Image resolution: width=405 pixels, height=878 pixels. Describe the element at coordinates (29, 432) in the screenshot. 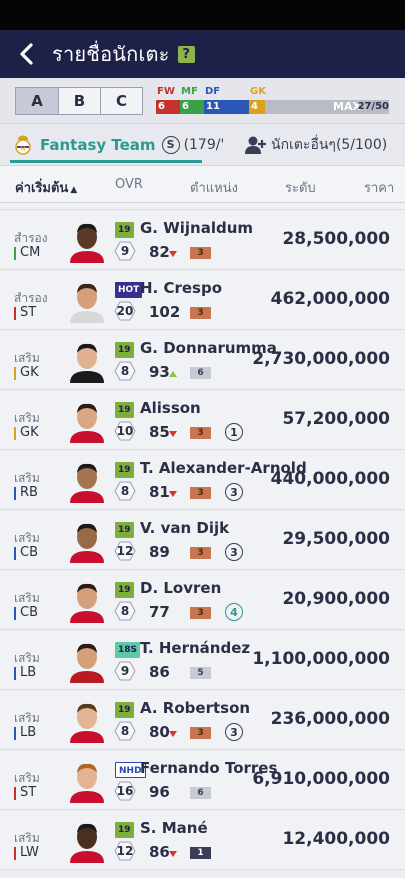

I see `position-text: GK` at that location.